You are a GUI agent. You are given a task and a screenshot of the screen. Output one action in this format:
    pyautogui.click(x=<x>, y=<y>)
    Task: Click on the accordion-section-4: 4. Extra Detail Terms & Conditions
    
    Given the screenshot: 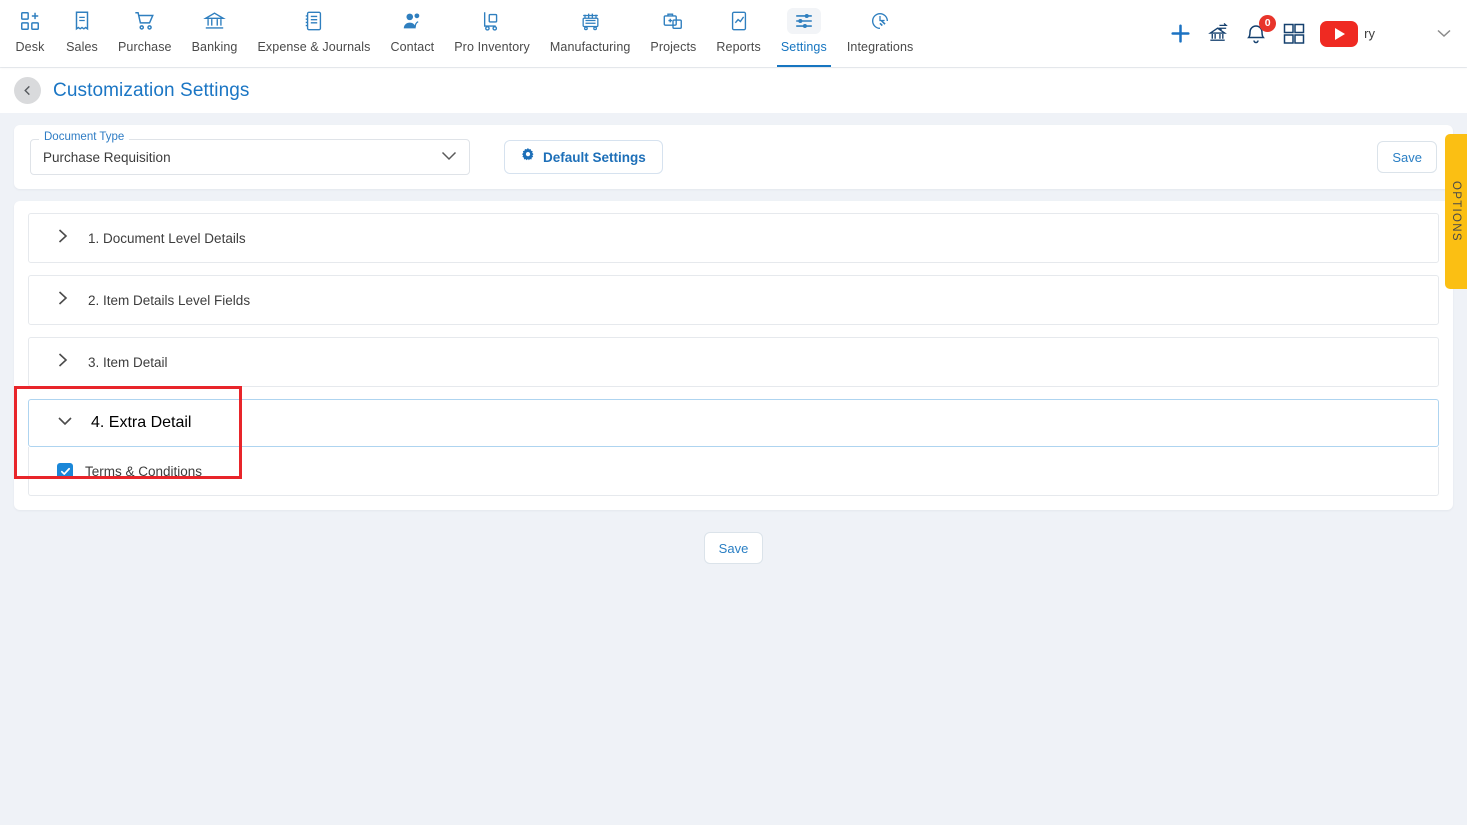 What is the action you would take?
    pyautogui.click(x=733, y=447)
    